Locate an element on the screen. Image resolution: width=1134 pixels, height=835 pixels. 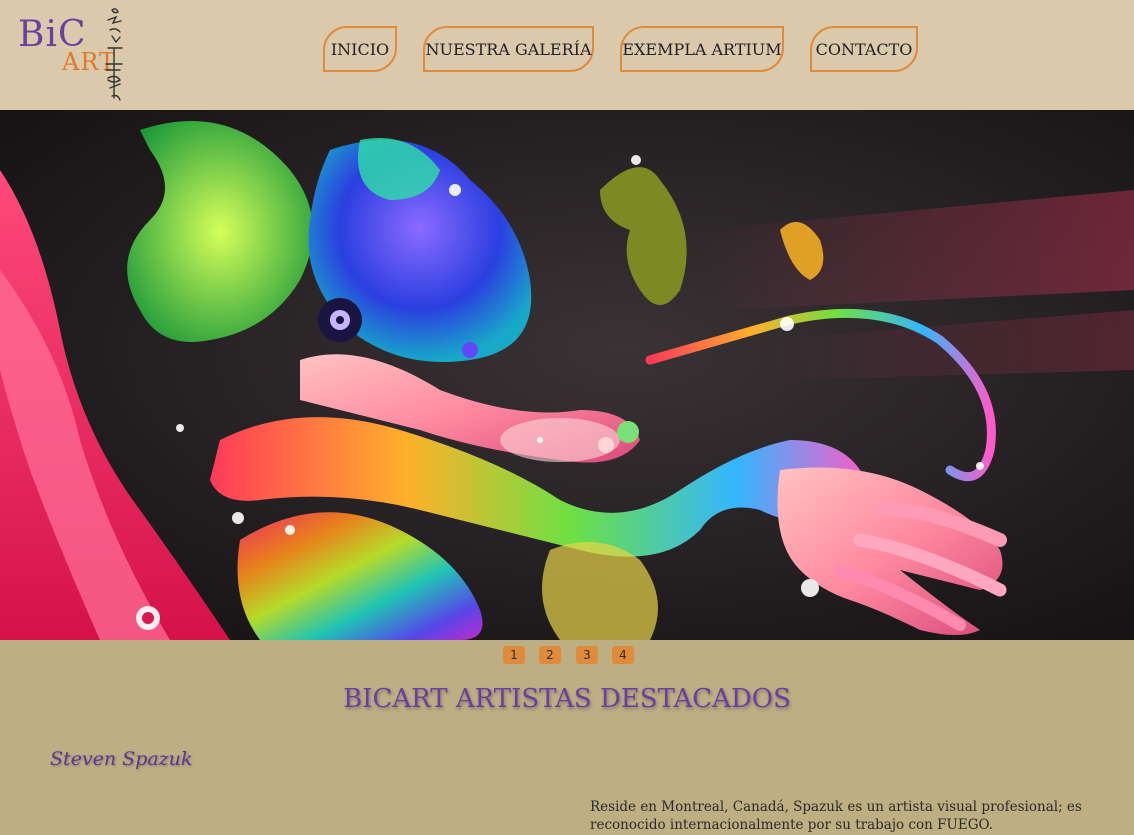
nav-inicio: INICIO is located at coordinates (360, 49).